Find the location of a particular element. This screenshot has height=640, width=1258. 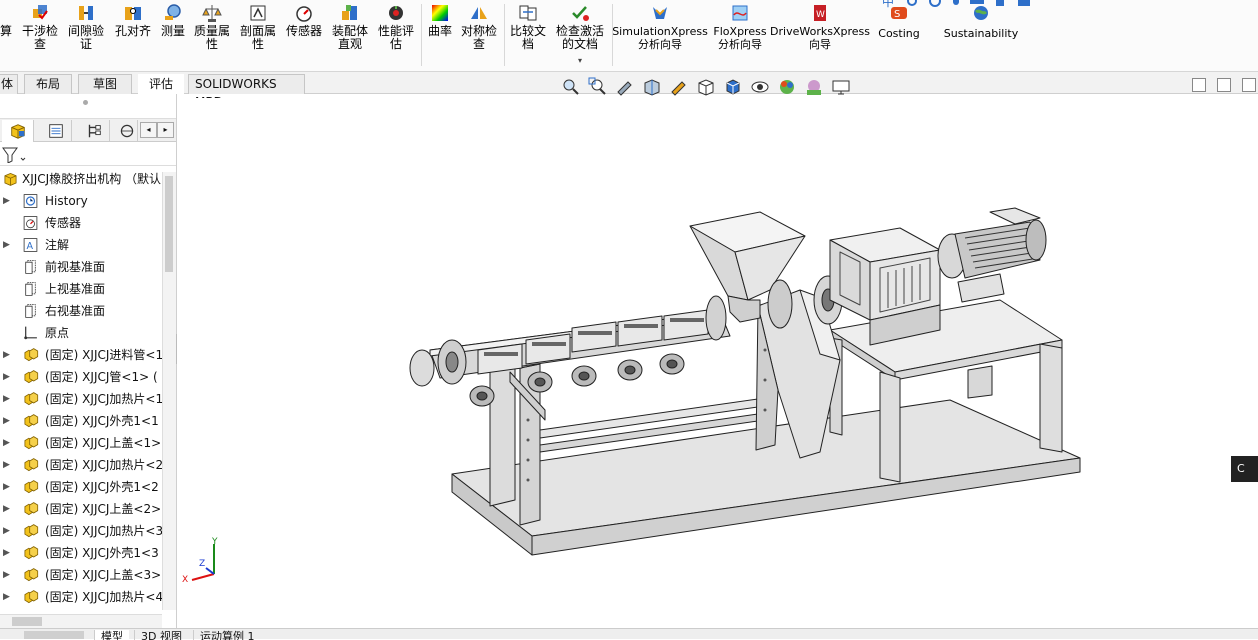

tree-item: ▶ (固定) XJJCJ上盖<1> is located at coordinates (81, 443).